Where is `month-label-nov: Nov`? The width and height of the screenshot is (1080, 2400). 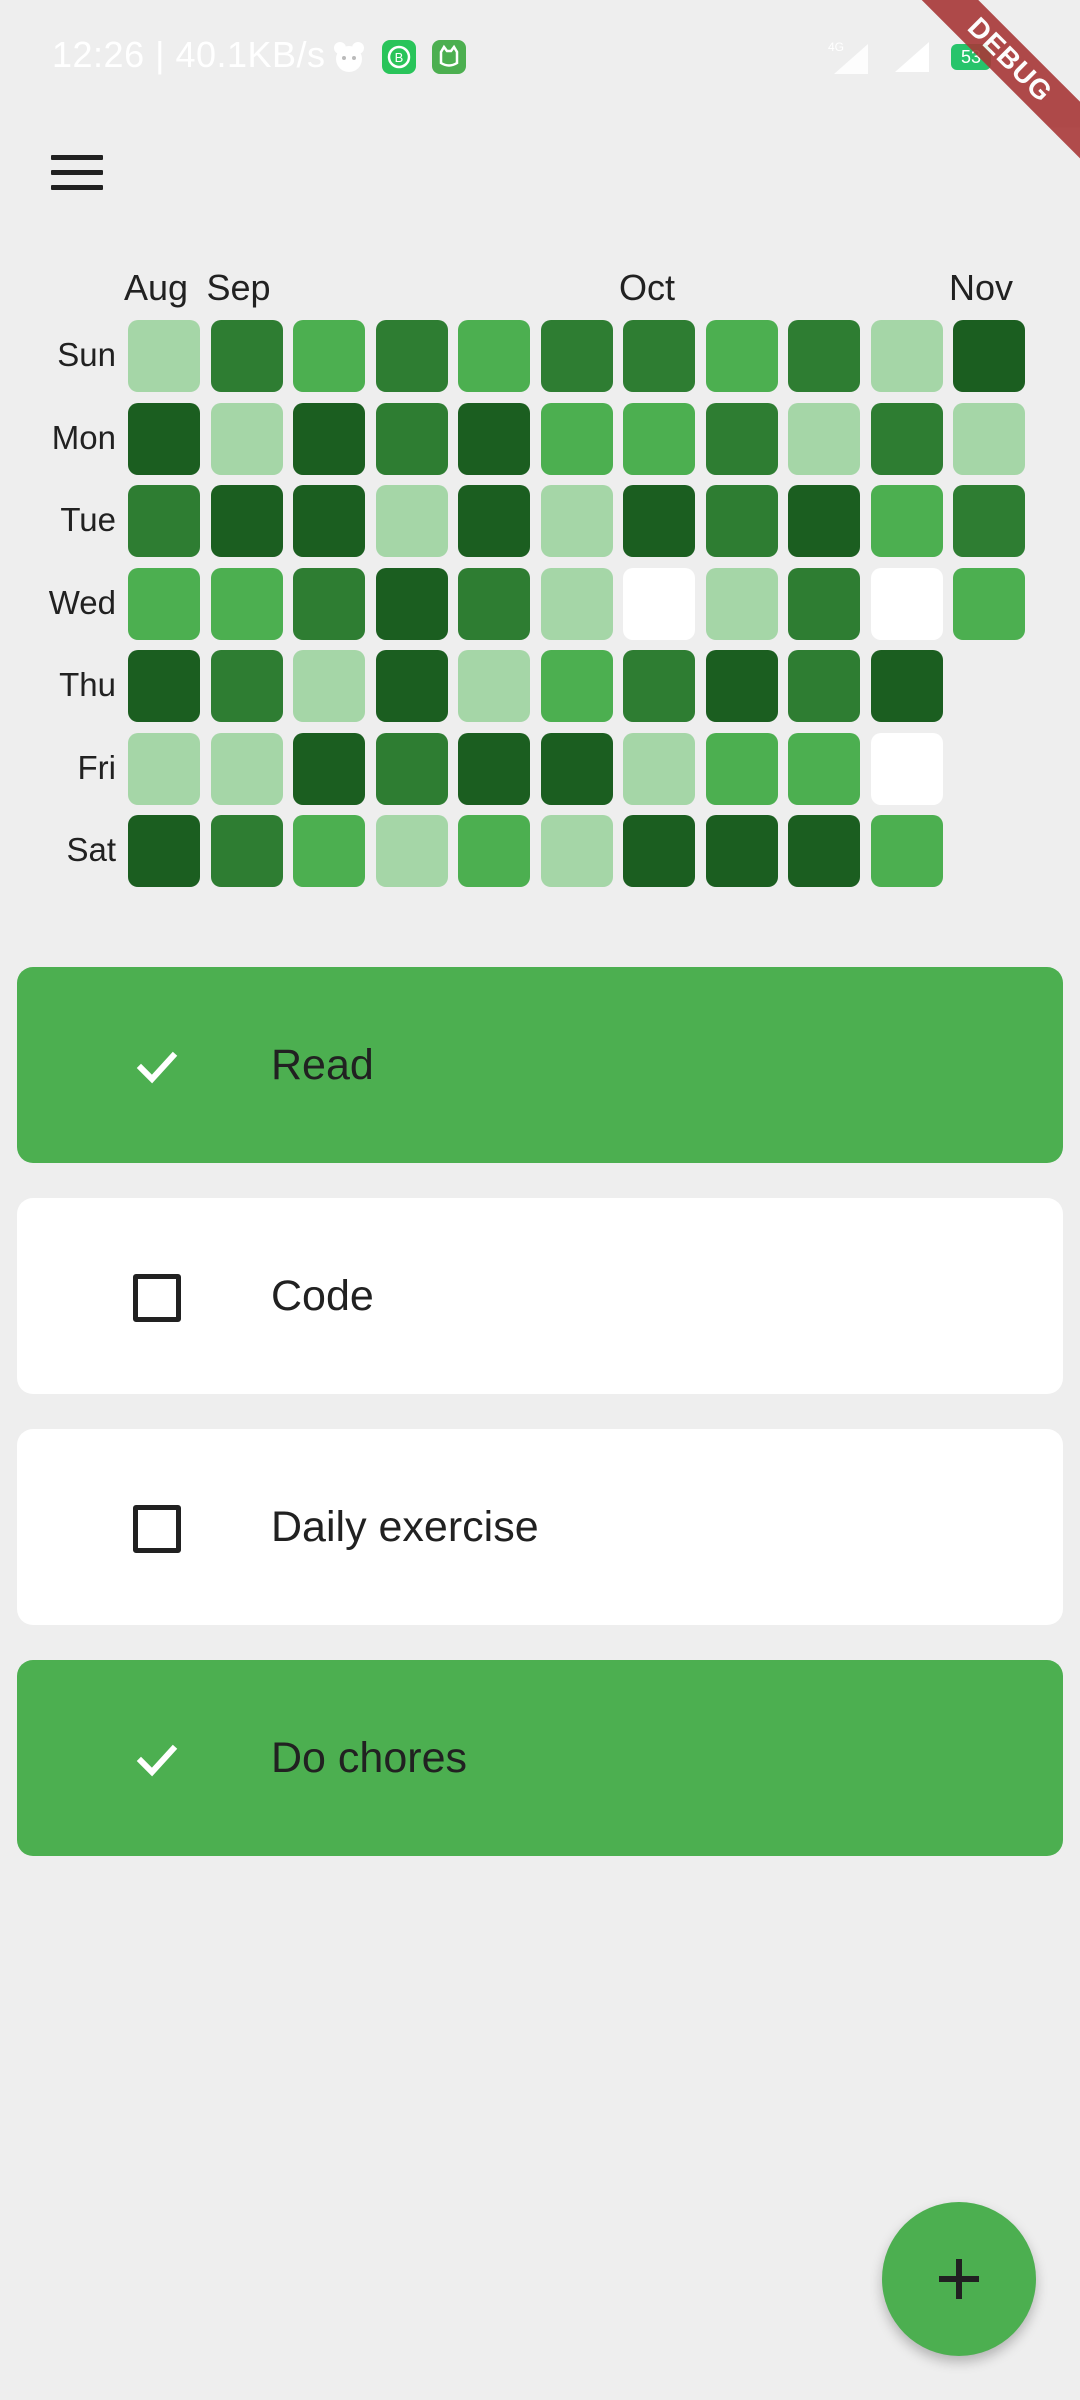
month-label-nov: Nov is located at coordinates (981, 287).